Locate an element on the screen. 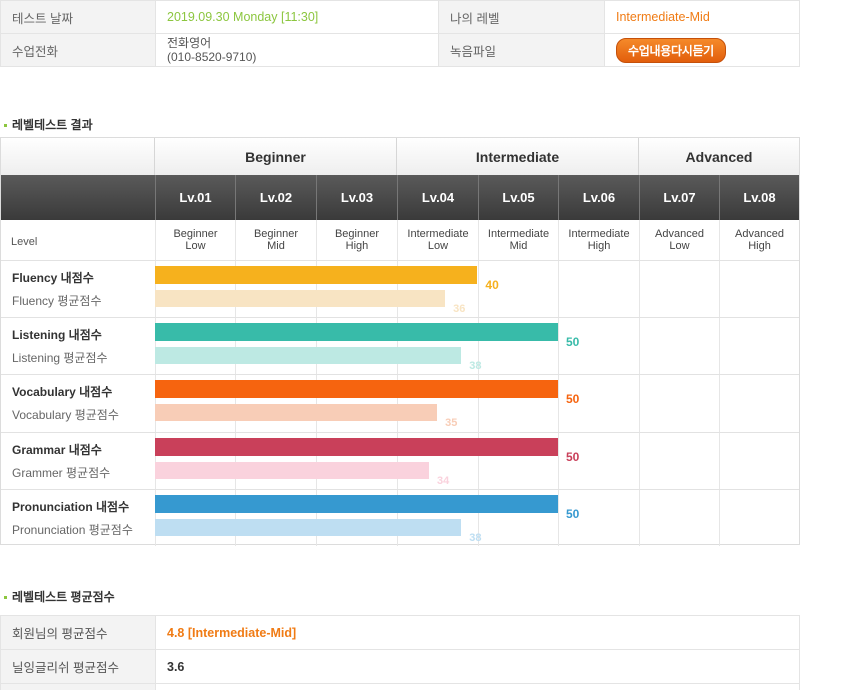  level-header-1: Lv.01 is located at coordinates (195, 197).